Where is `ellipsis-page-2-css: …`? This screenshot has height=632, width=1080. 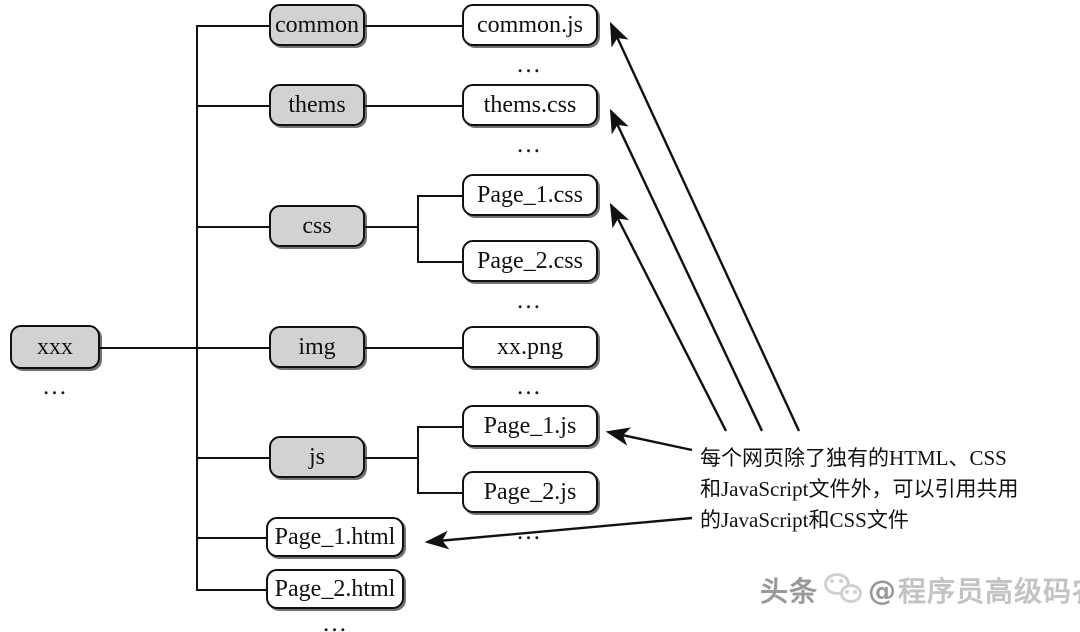
ellipsis-page-2-css: … is located at coordinates (529, 300).